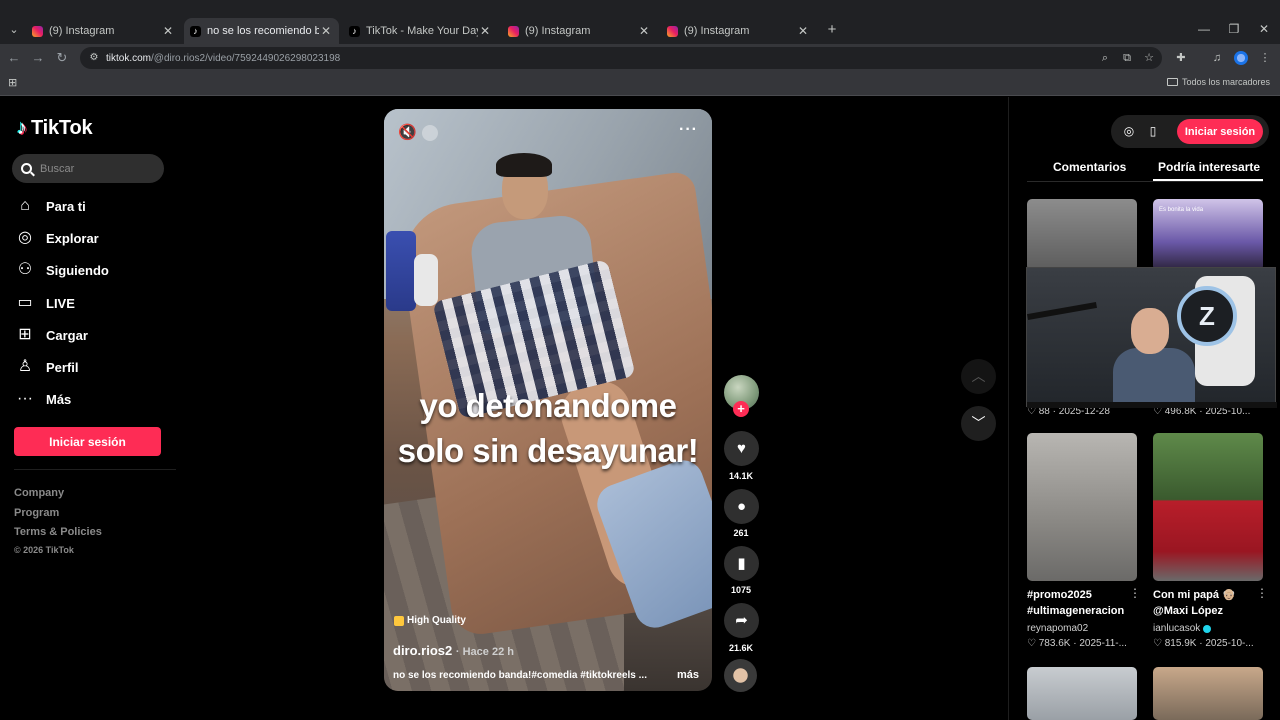  I want to click on back-icon: ←, so click(14, 58).